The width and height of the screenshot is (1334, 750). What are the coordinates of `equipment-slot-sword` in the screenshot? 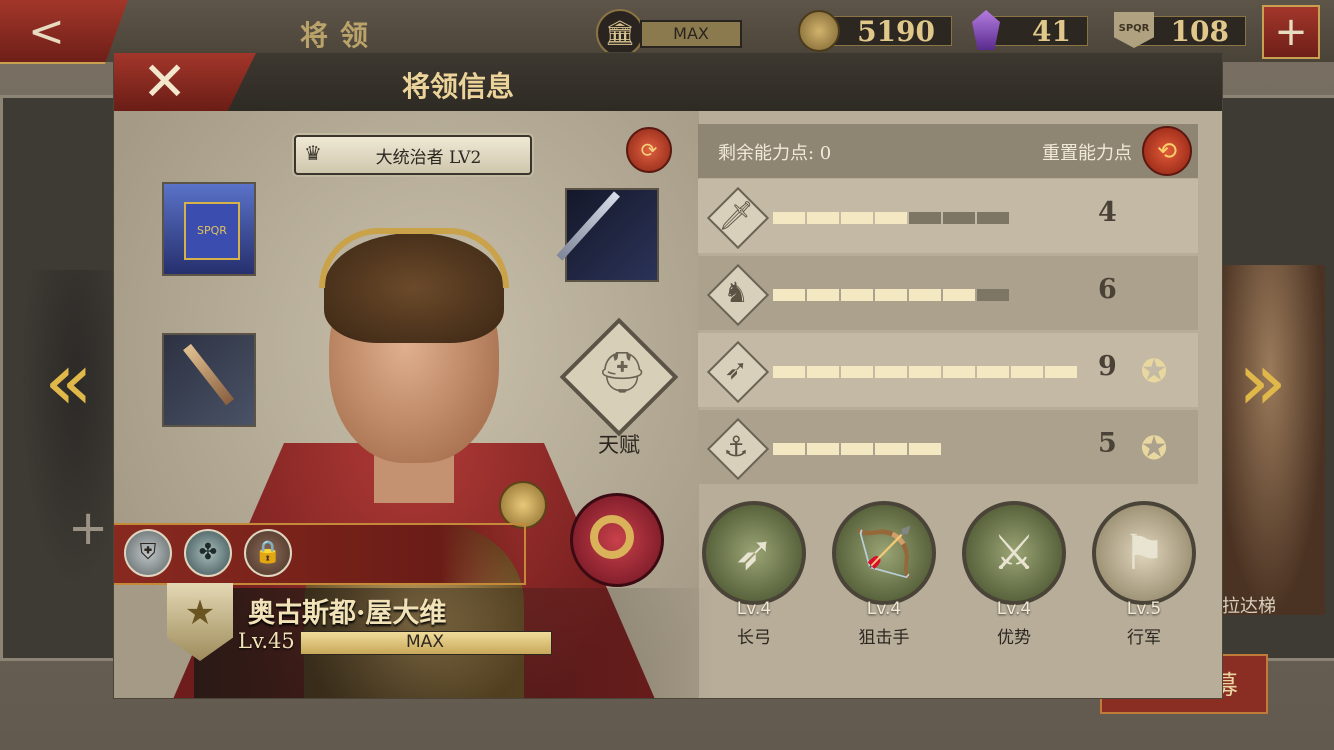 It's located at (607, 235).